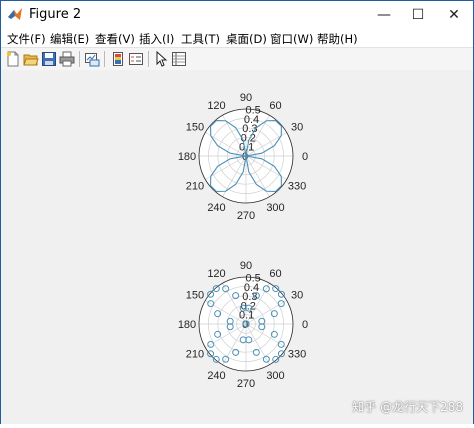 The width and height of the screenshot is (474, 428). I want to click on window-title: Figure 2, so click(55, 14).